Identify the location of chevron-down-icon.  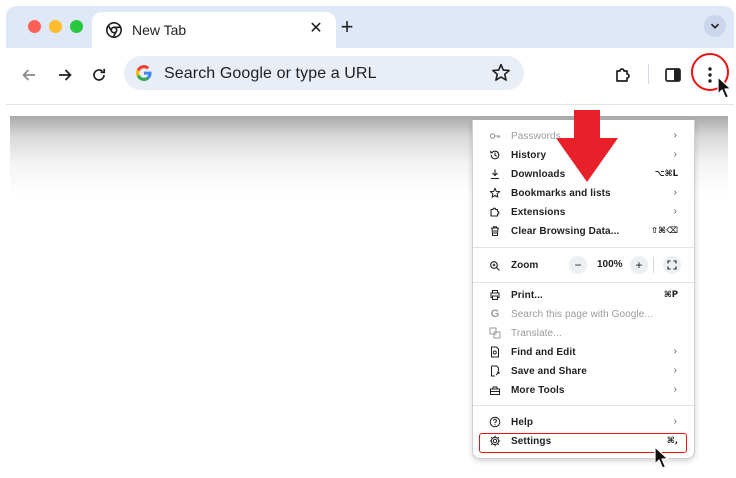
(715, 26).